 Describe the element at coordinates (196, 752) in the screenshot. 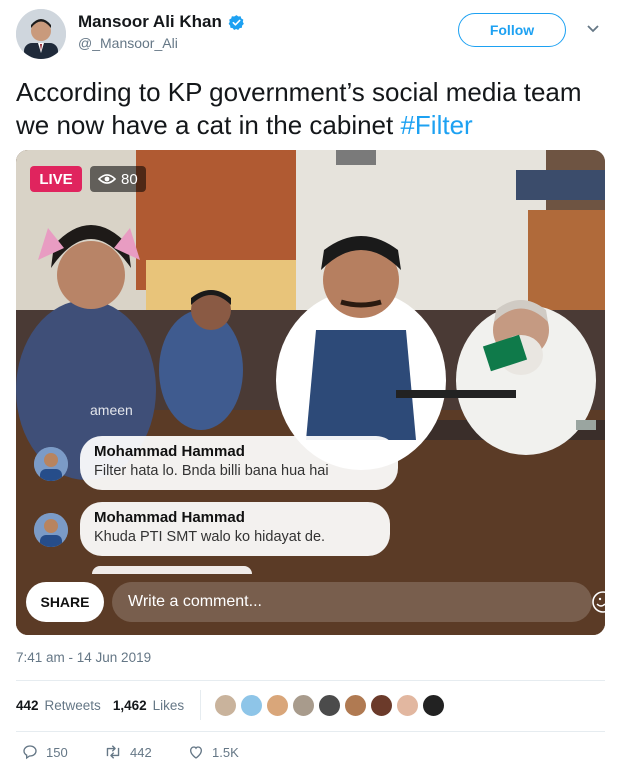

I see `heart-icon` at that location.